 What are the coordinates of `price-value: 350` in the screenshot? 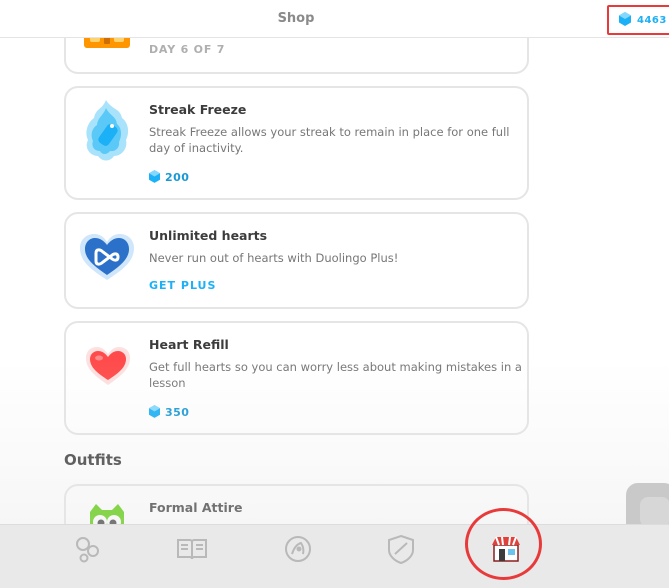 It's located at (177, 412).